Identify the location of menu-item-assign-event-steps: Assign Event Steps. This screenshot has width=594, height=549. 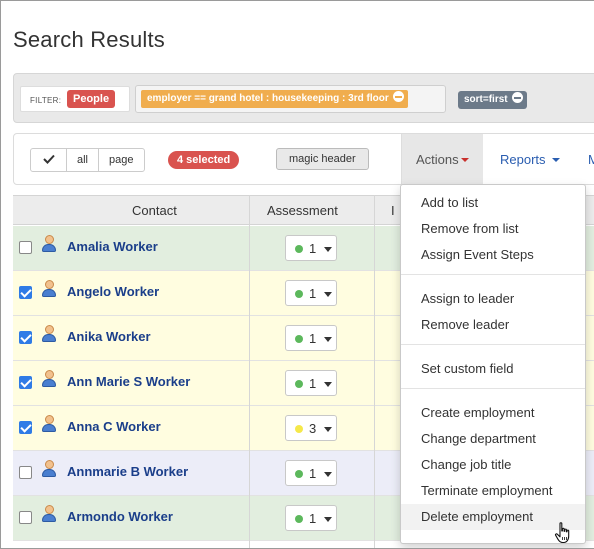
(493, 255).